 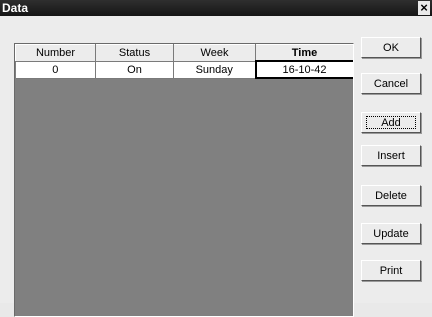 I want to click on column-header-status: Status, so click(x=134, y=53).